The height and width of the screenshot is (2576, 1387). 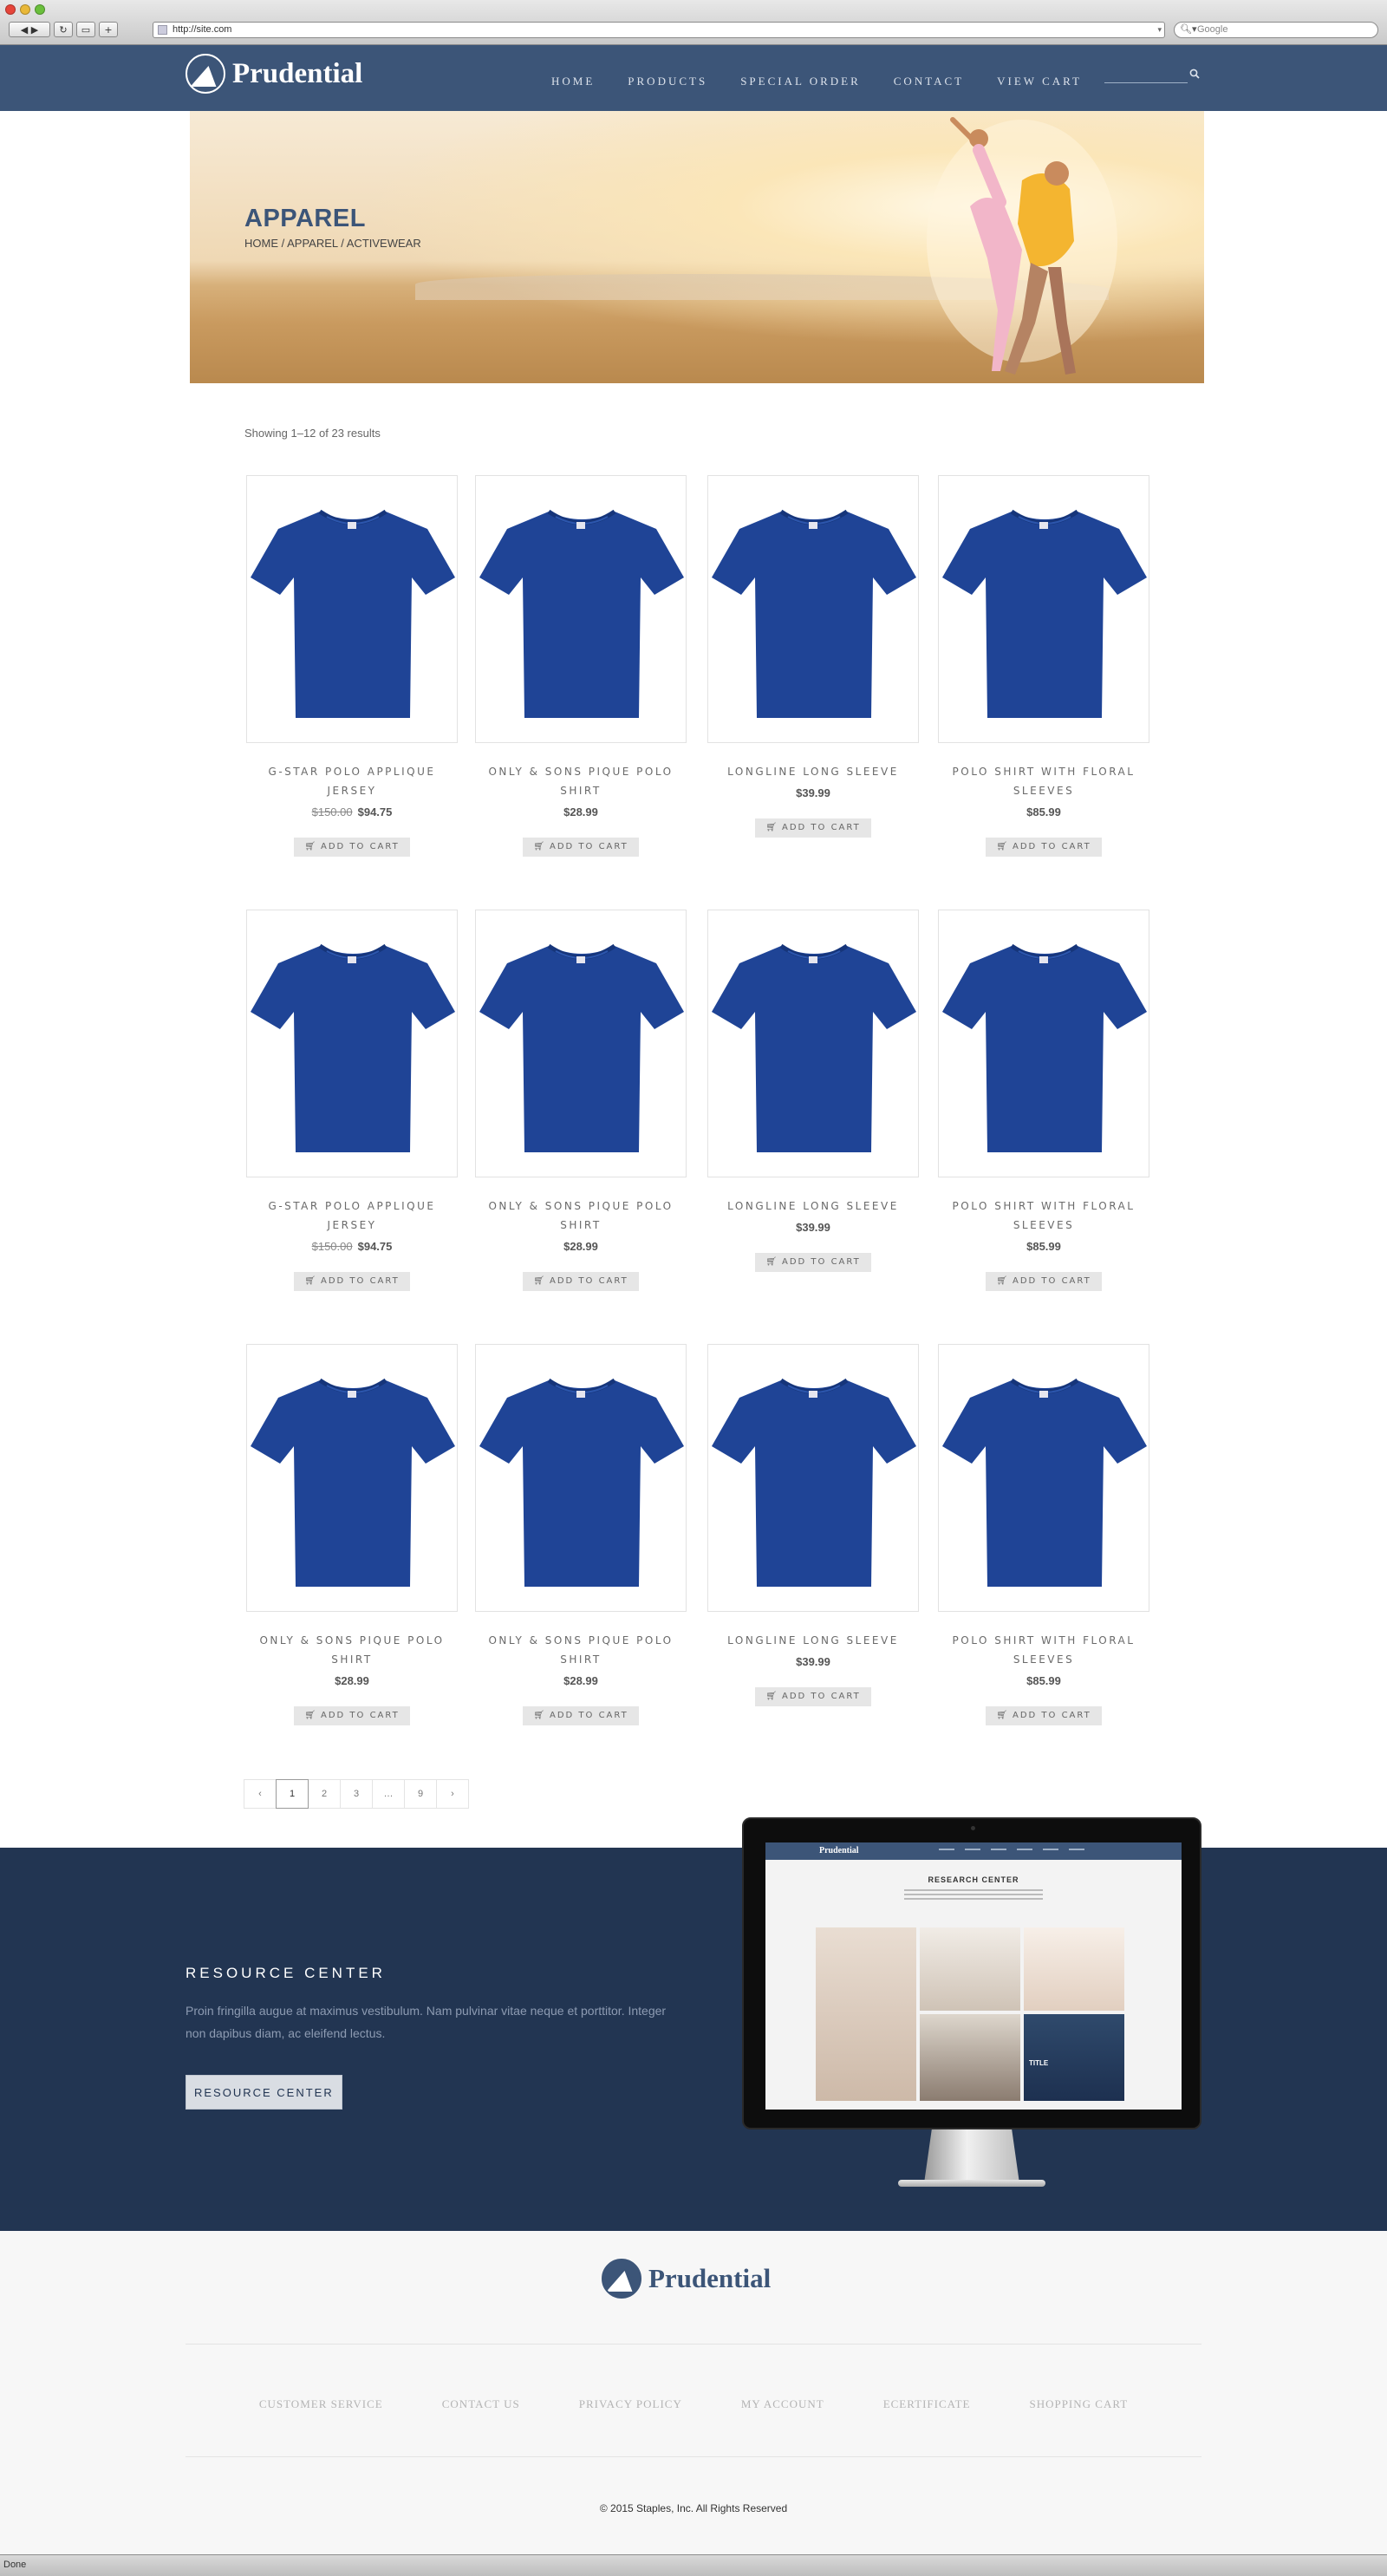 I want to click on browser-nav-buttons: ◀ ▶ ↻ ▭ +, so click(x=63, y=30).